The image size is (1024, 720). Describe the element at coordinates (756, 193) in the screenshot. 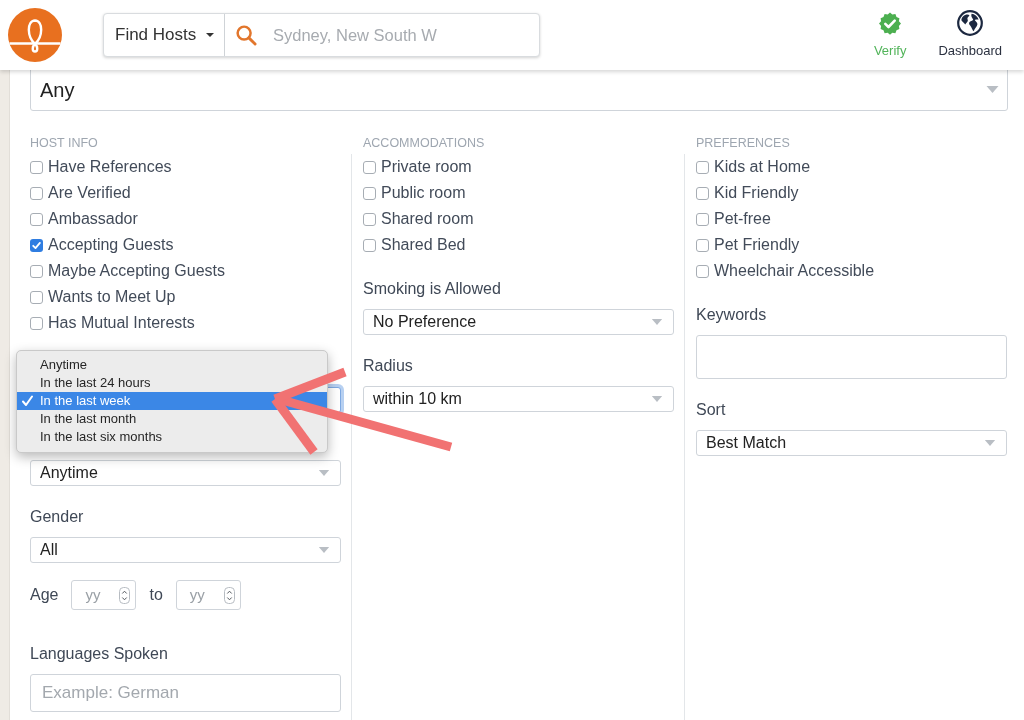

I see `checkbox-label: Kid Friendly` at that location.